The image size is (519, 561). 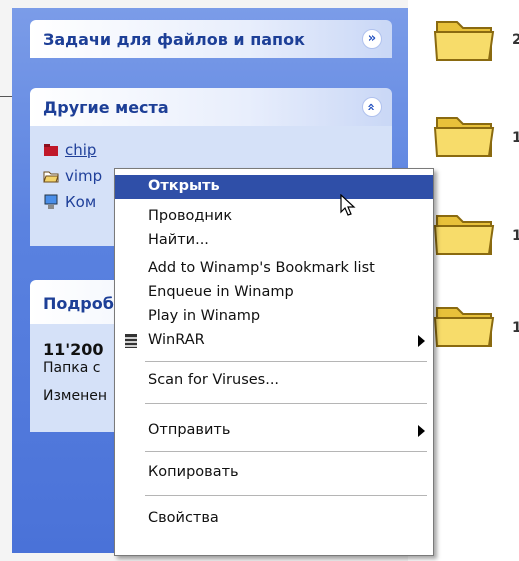 I want to click on file-item-label: 2, so click(x=515, y=40).